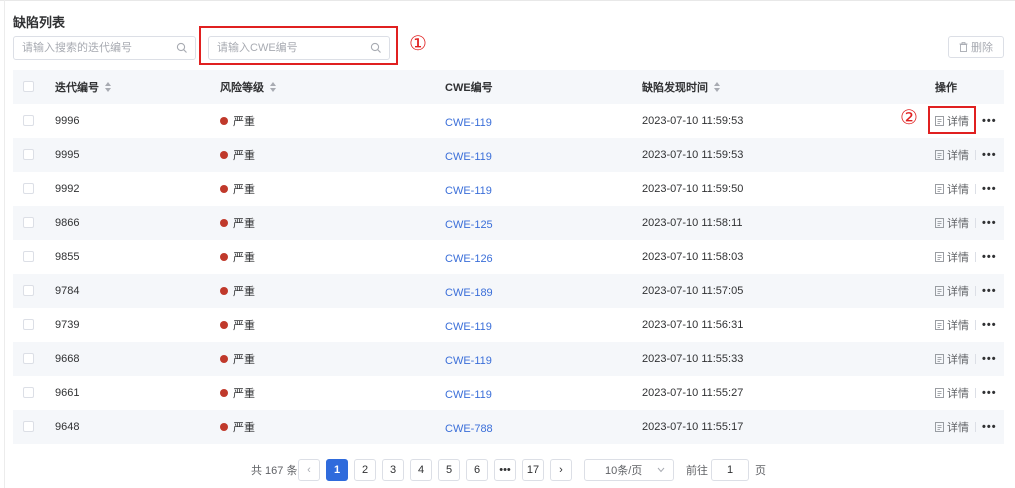 The width and height of the screenshot is (1015, 488). I want to click on header-time: 缺陷发现时间, so click(681, 87).